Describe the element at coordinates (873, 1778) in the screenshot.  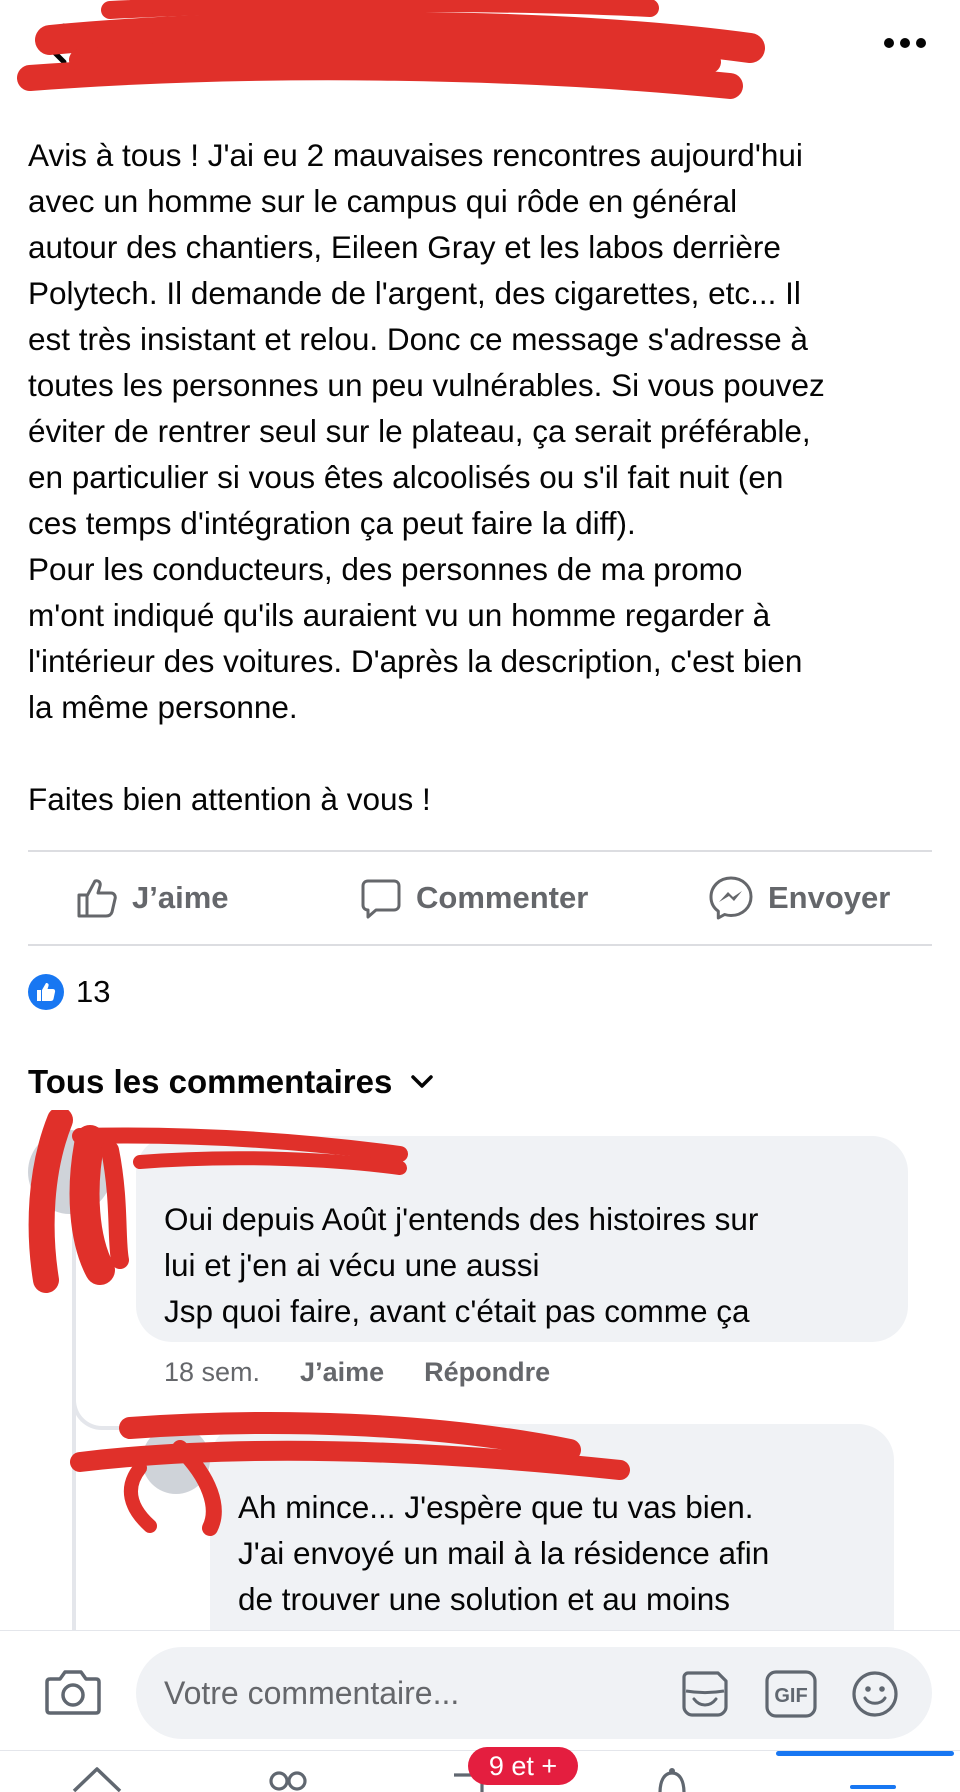
I see `menu-icon` at that location.